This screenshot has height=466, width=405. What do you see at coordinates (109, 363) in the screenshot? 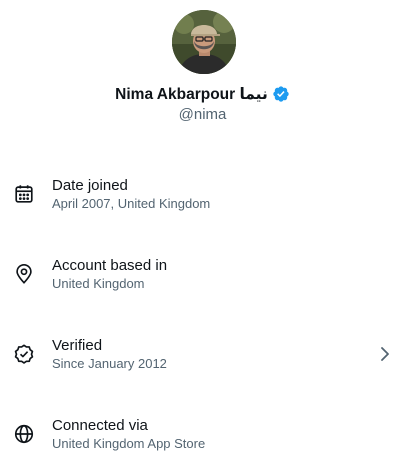
I see `verified-value: Since January 2012` at bounding box center [109, 363].